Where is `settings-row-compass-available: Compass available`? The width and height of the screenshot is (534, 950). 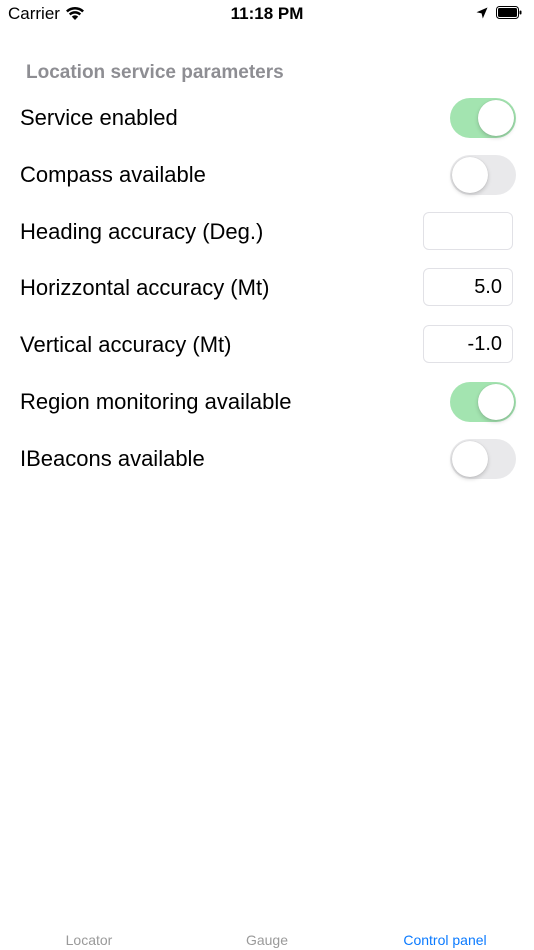 settings-row-compass-available: Compass available is located at coordinates (267, 174).